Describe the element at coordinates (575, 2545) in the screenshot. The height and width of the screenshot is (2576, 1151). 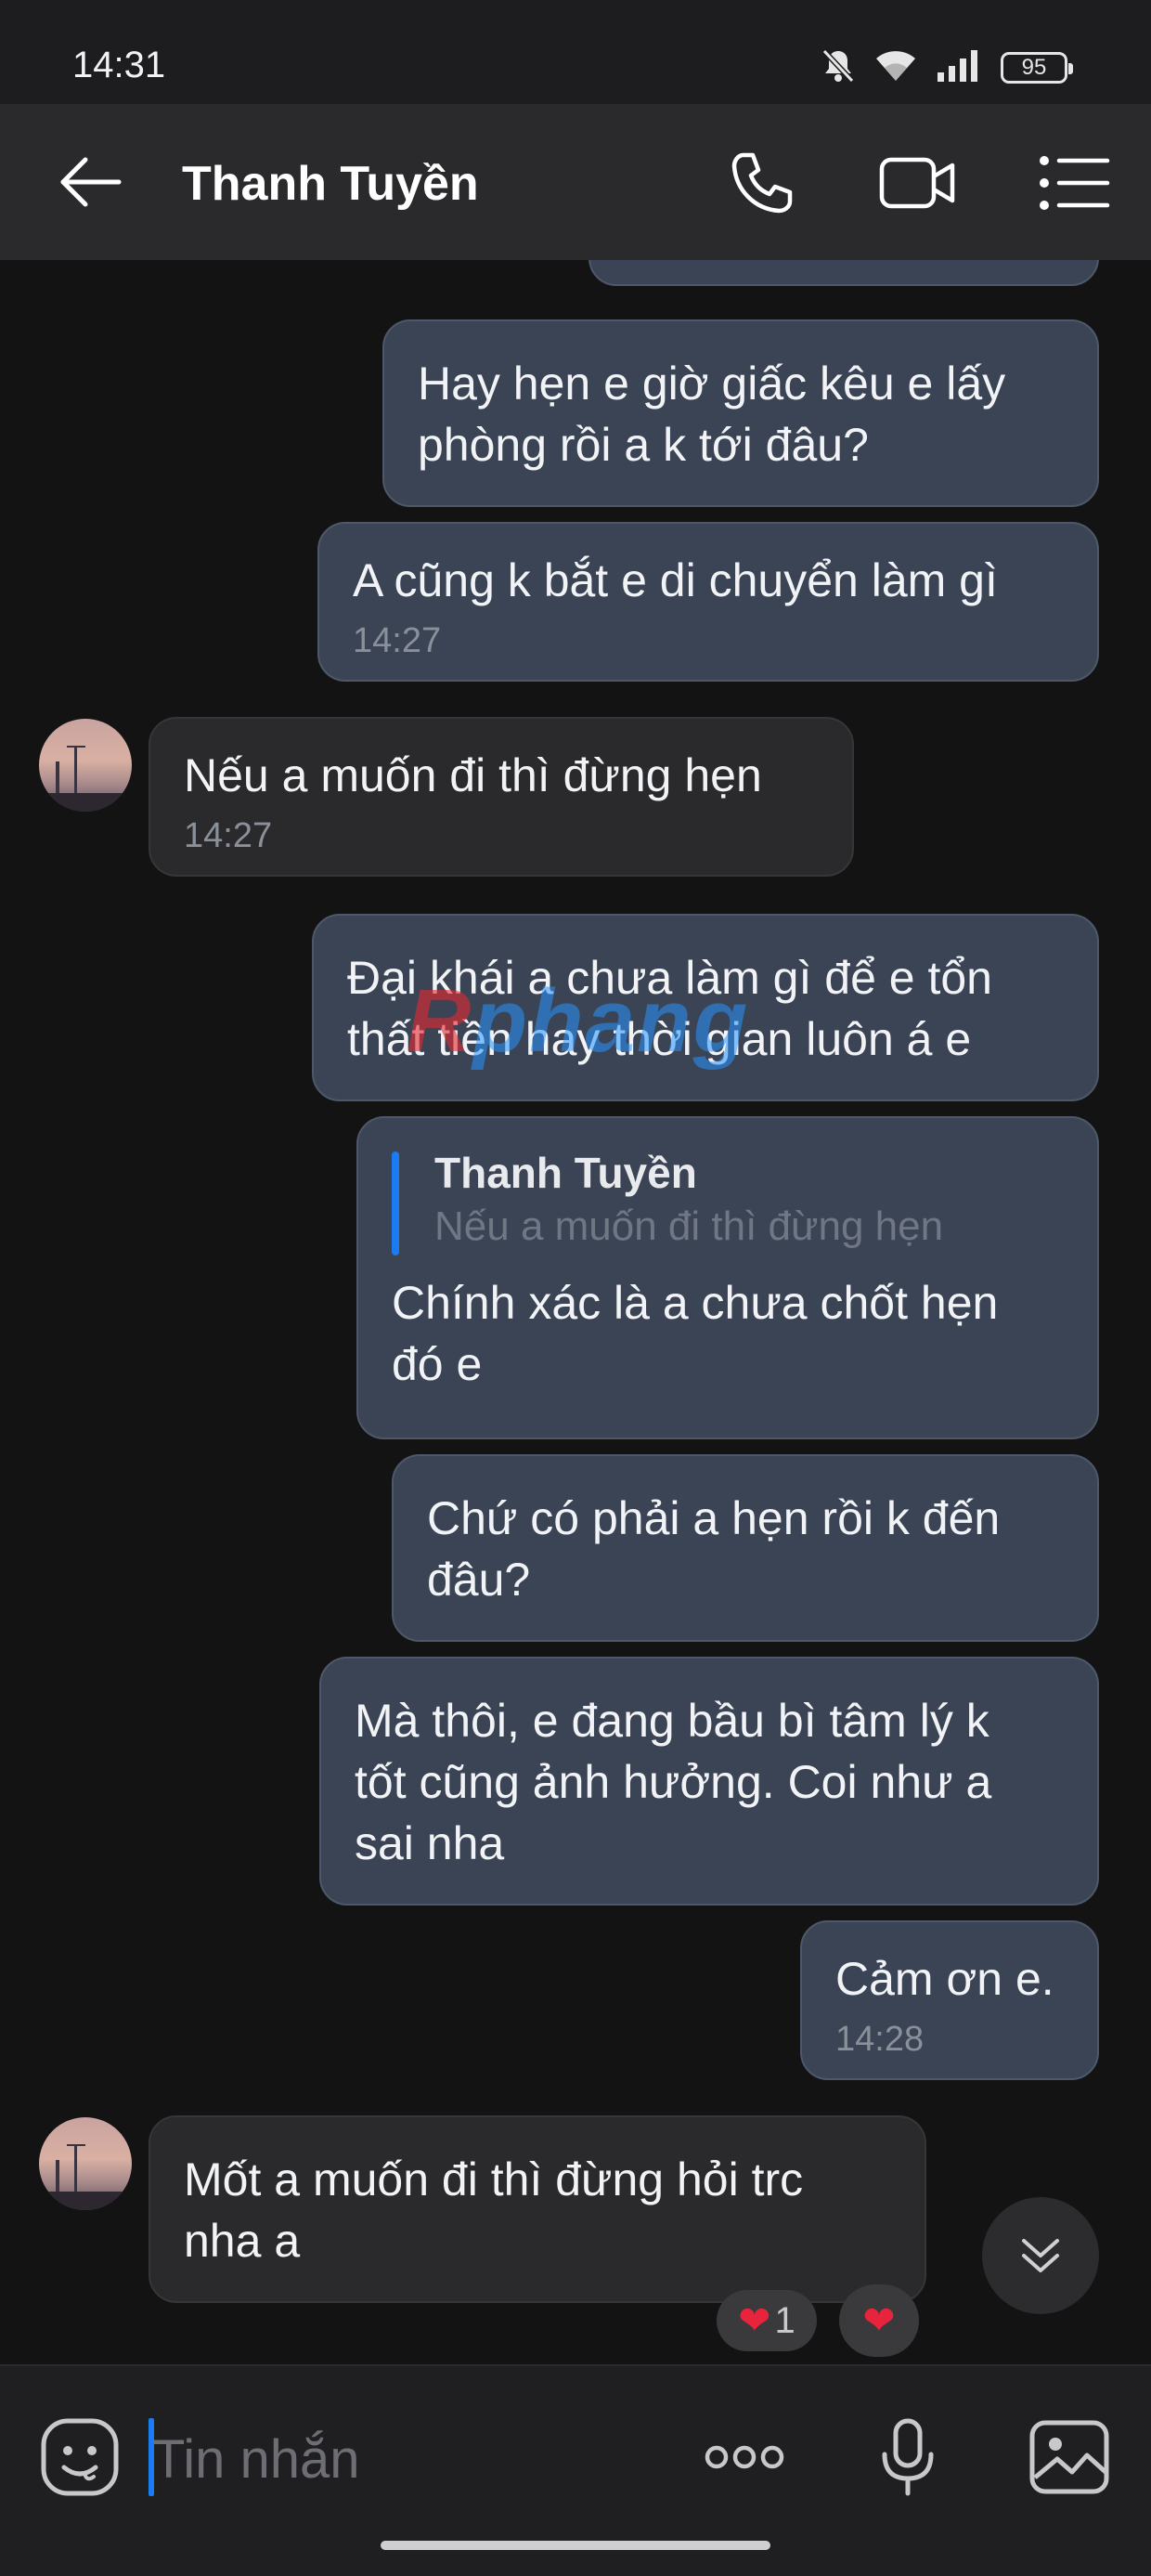
I see `home-indicator` at that location.